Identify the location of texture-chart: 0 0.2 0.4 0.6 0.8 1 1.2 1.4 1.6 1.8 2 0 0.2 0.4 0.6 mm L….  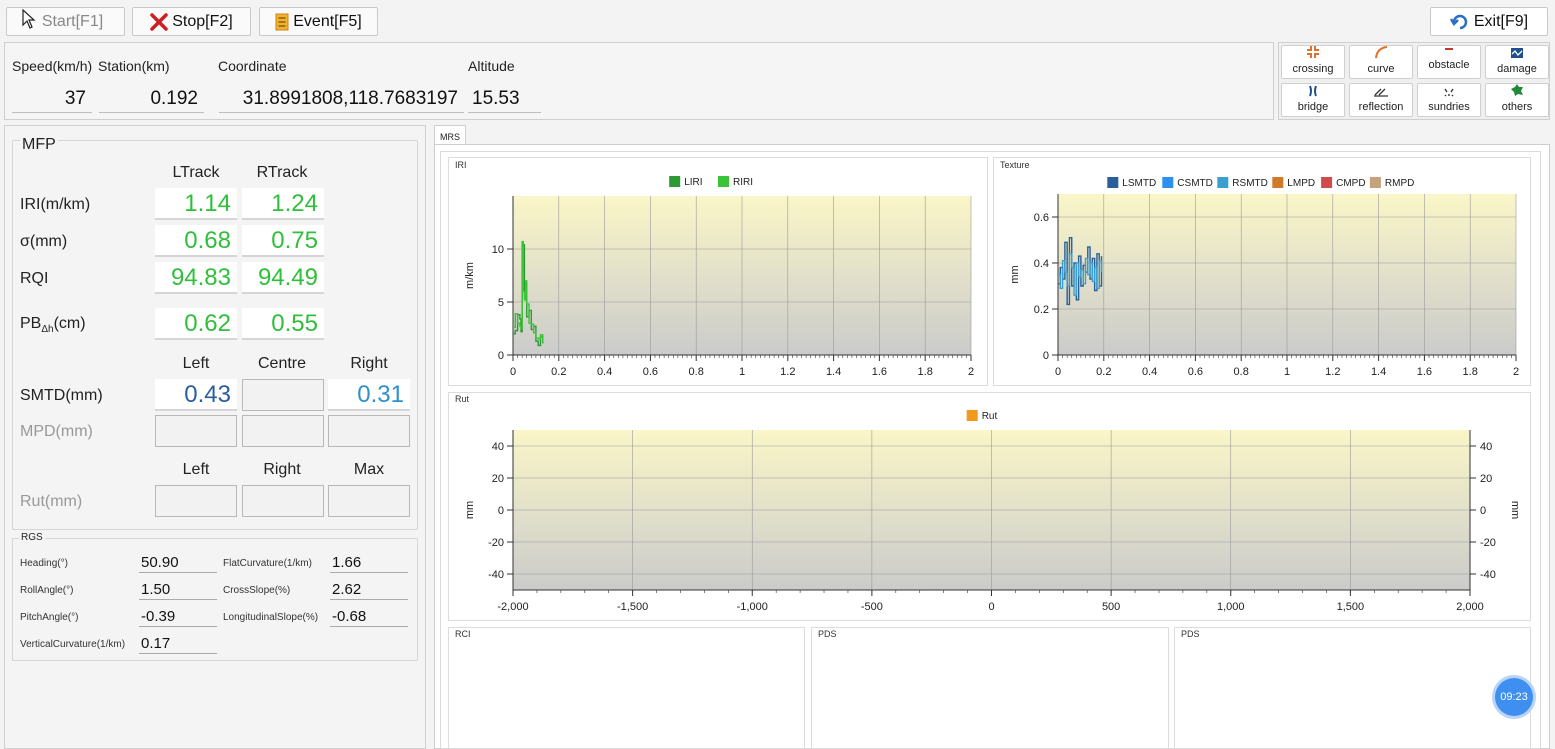
(1264, 277).